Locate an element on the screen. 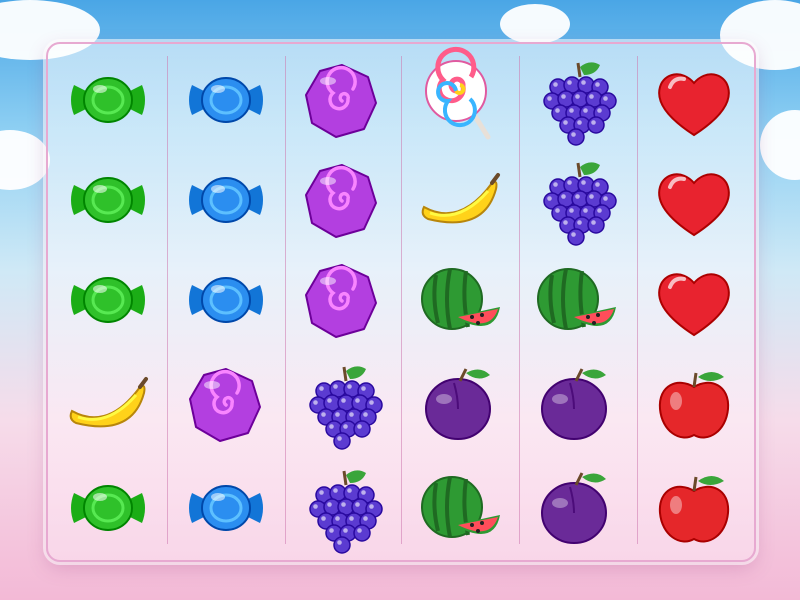  lollipop-icon is located at coordinates (458, 93).